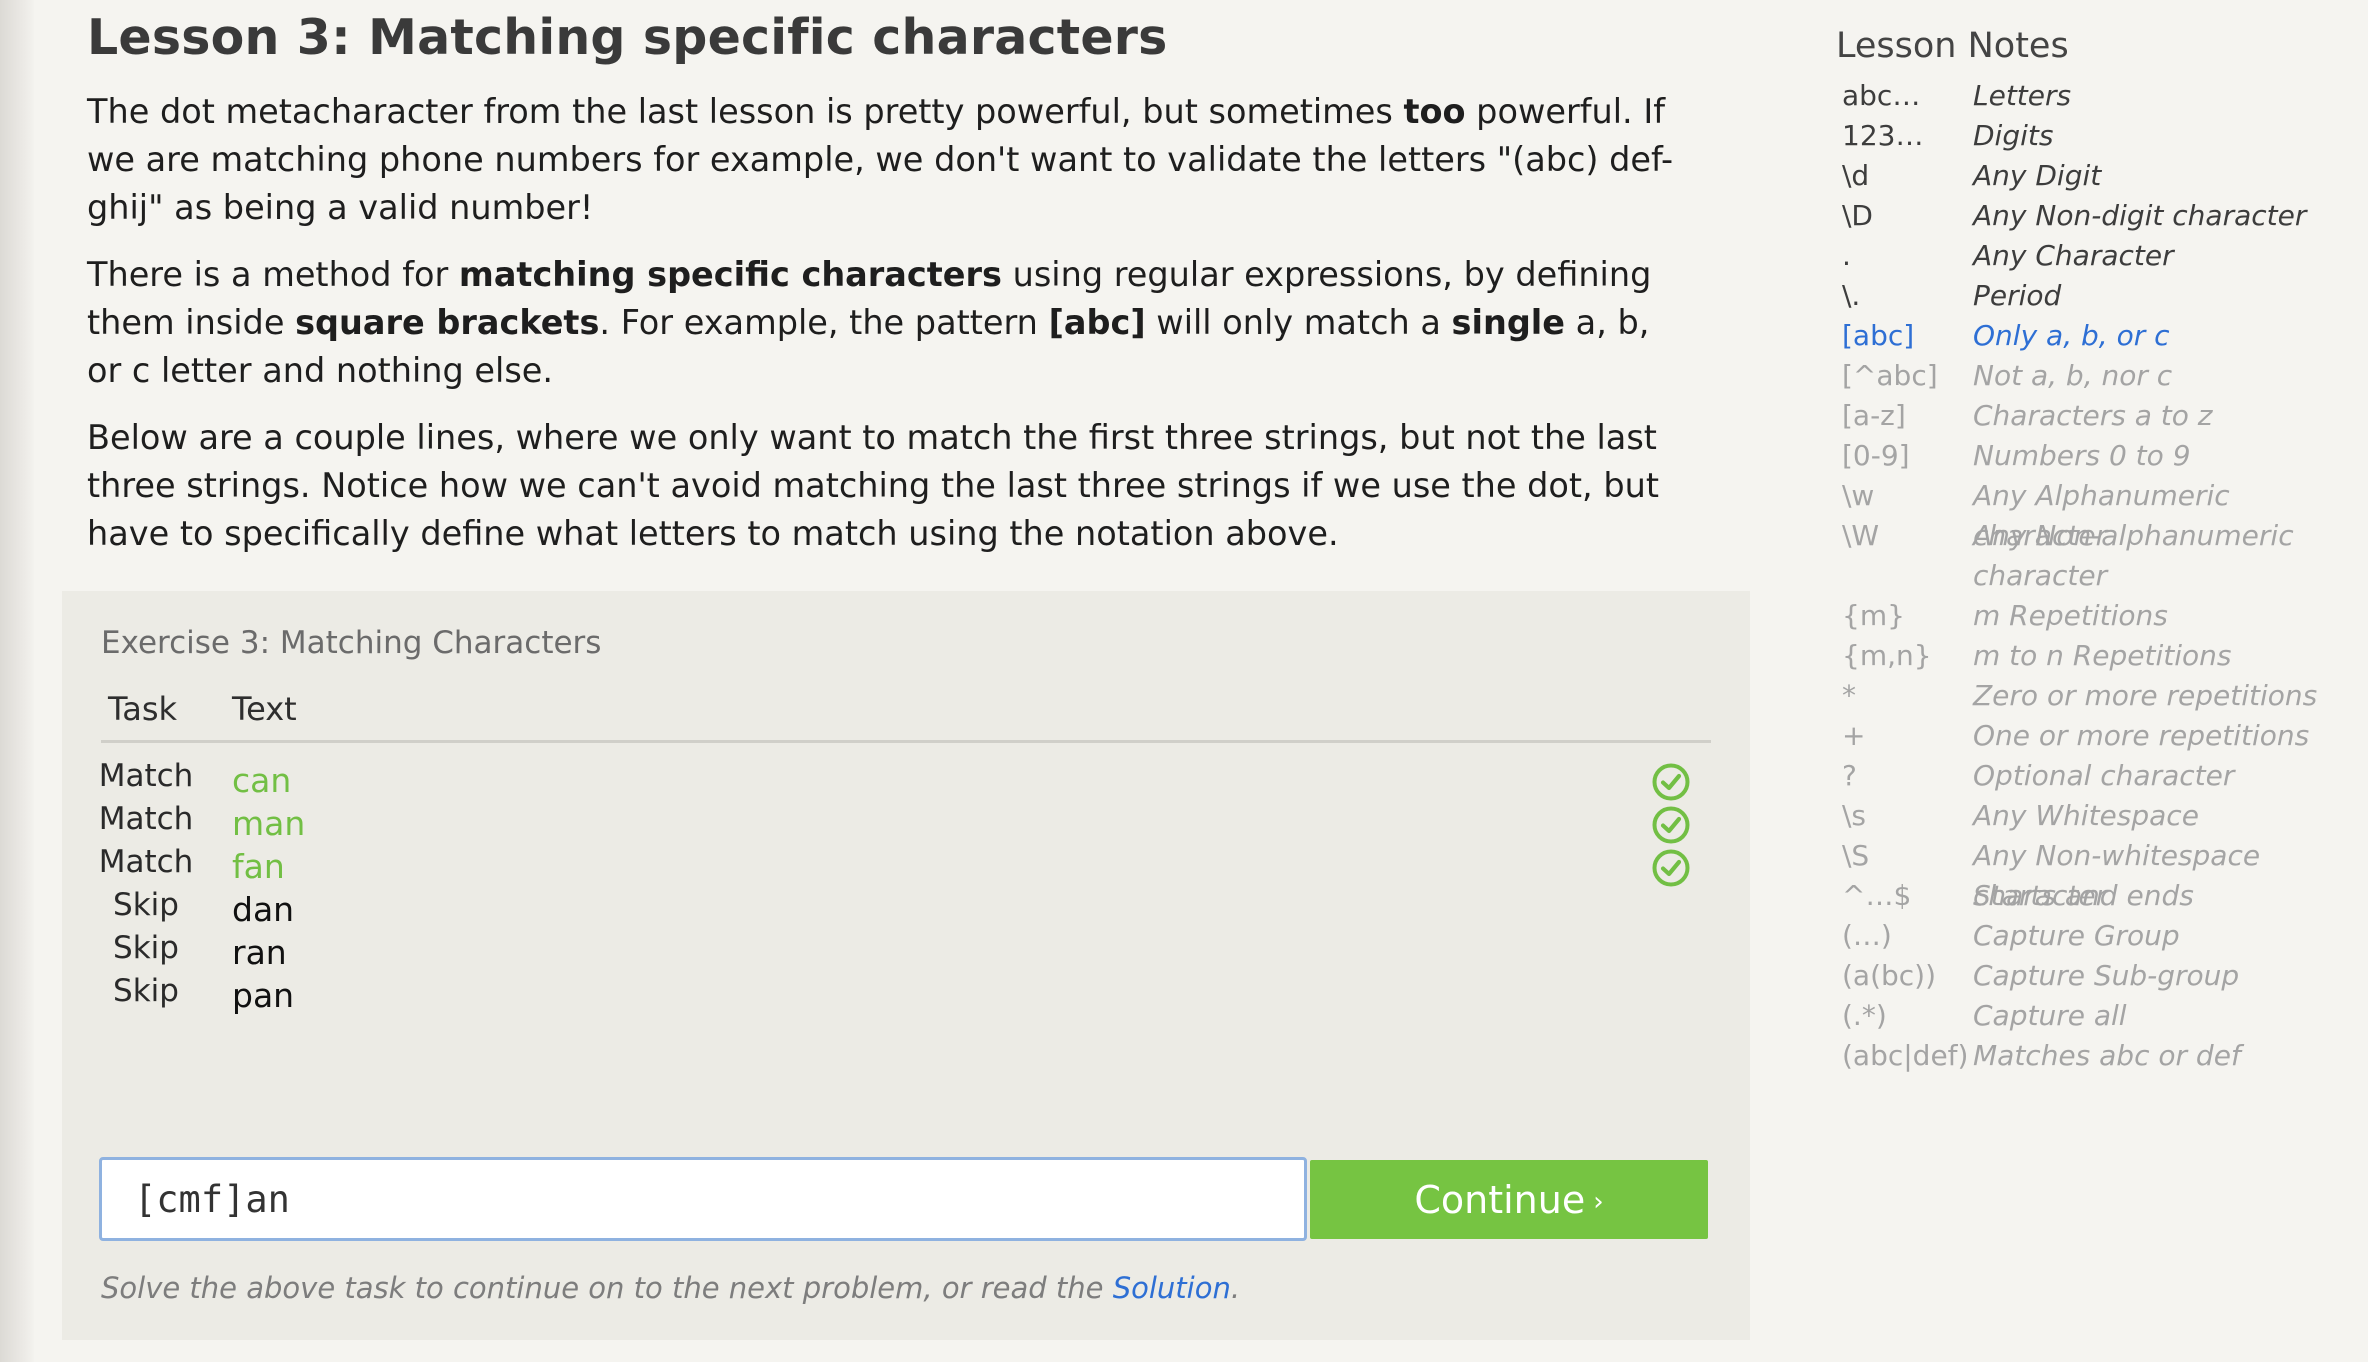  Describe the element at coordinates (2050, 1015) in the screenshot. I see `note-description: Capture all` at that location.